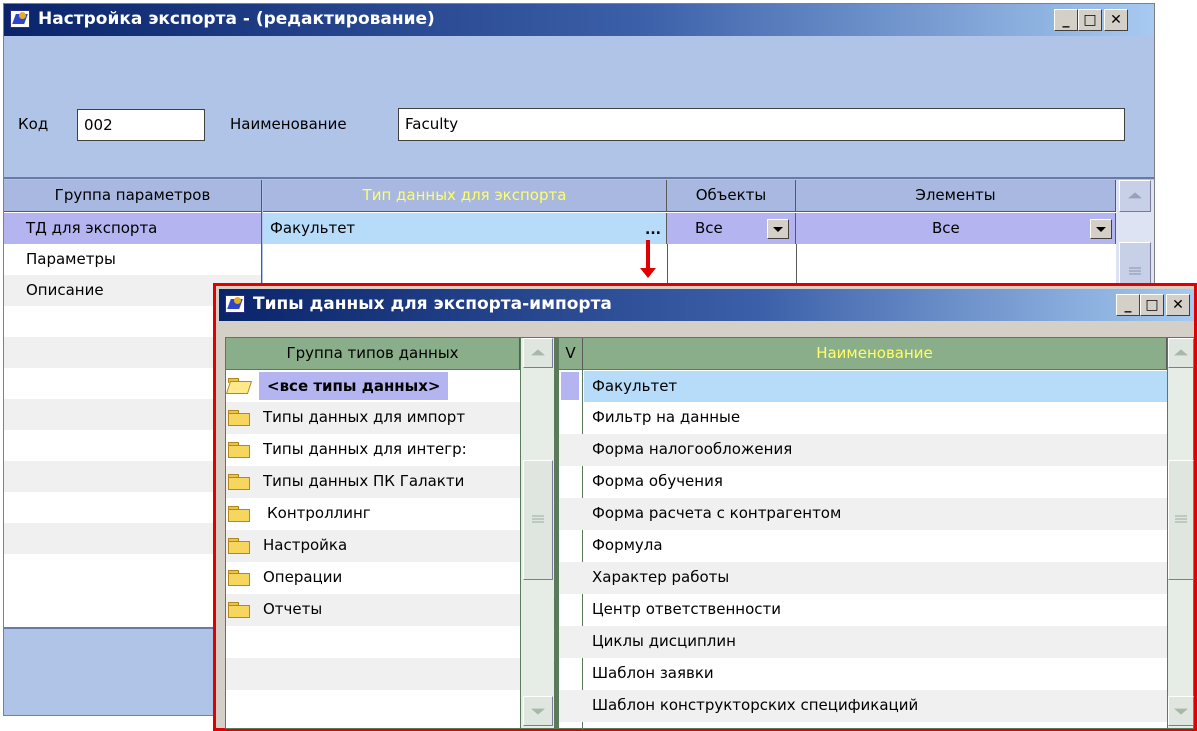 This screenshot has height=731, width=1197. What do you see at coordinates (373, 578) in the screenshot?
I see `group-item-operations: Операции` at bounding box center [373, 578].